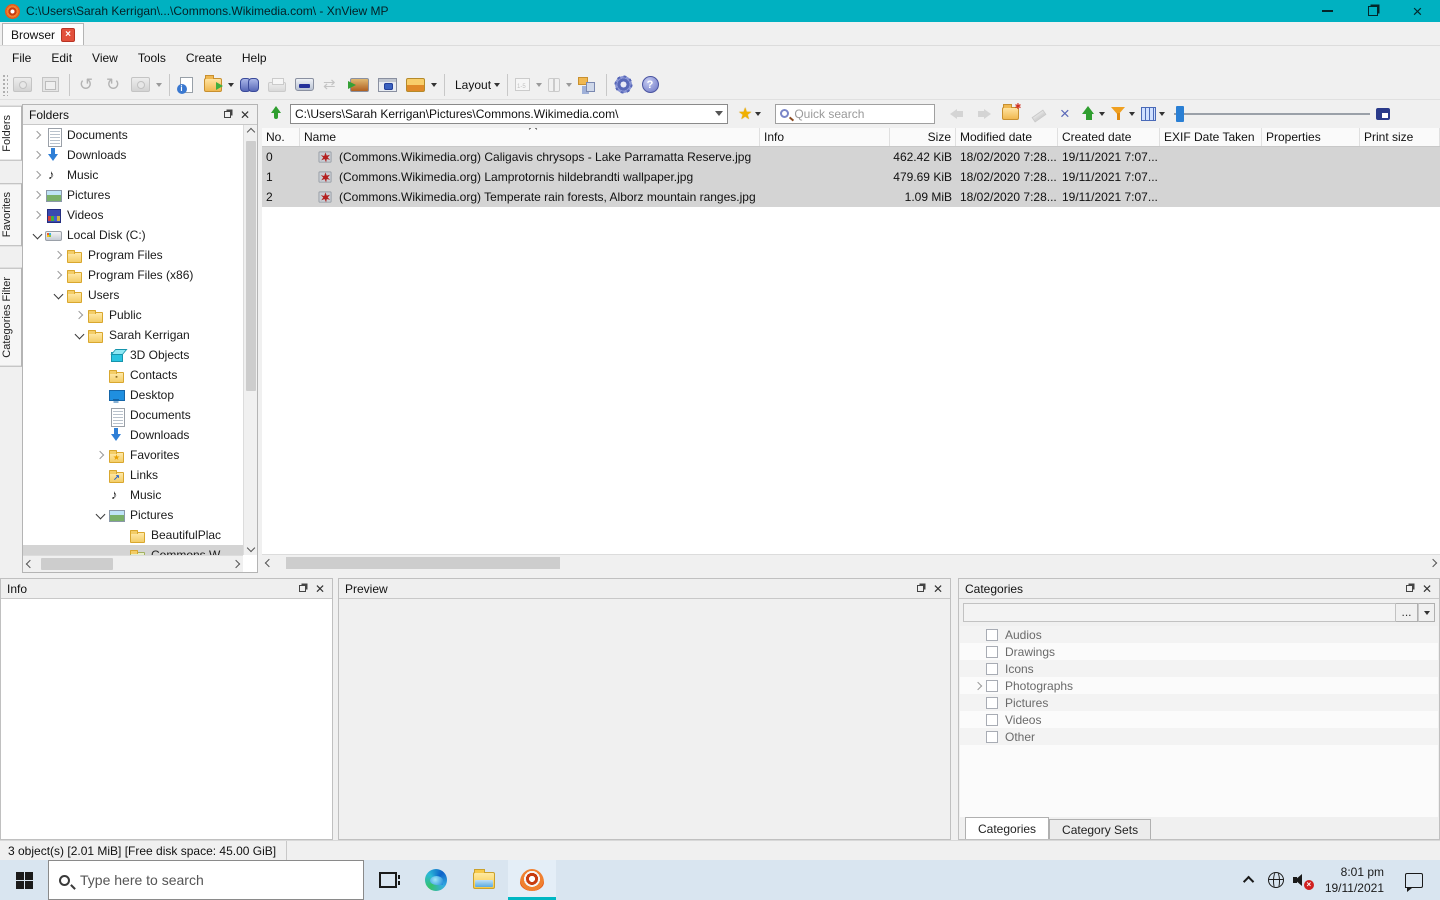 The width and height of the screenshot is (1440, 900). Describe the element at coordinates (133, 455) in the screenshot. I see `tree-item: Favorites` at that location.